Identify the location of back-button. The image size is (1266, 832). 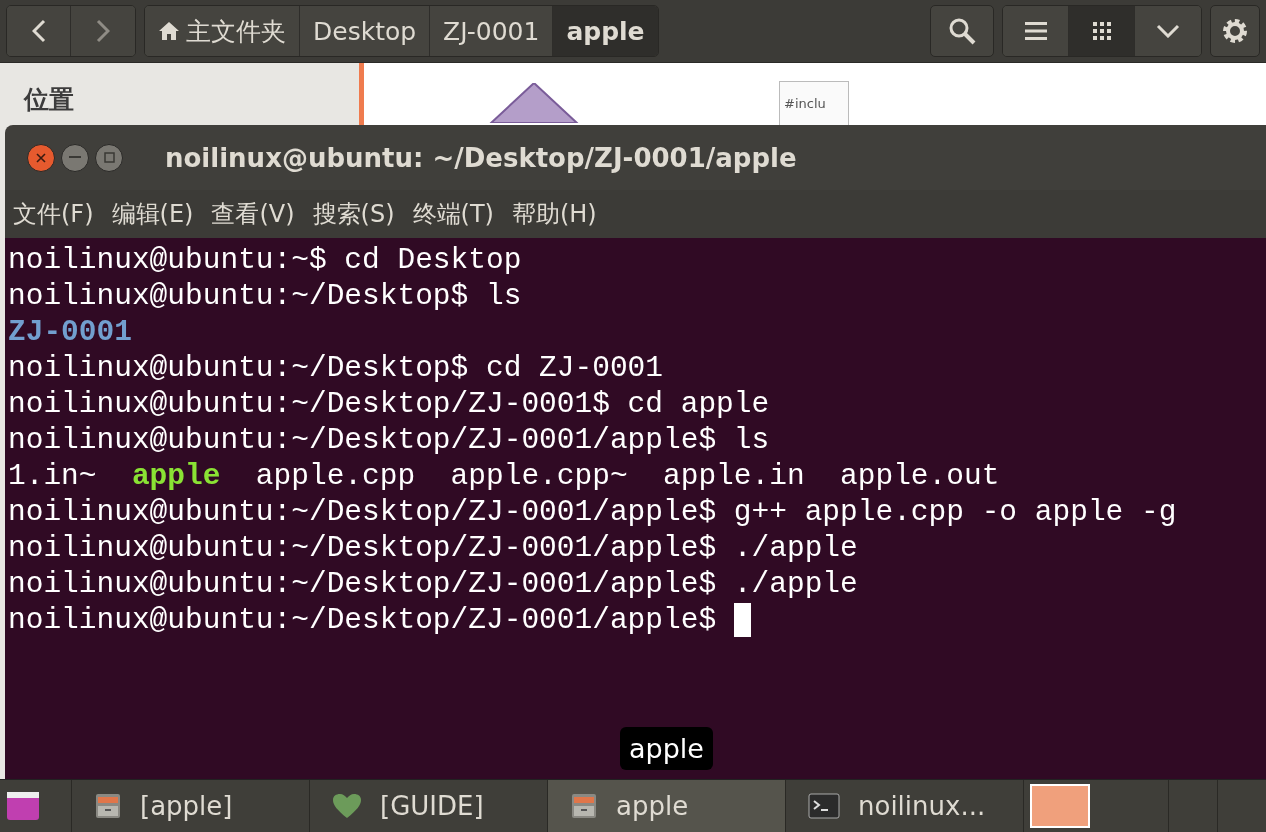
(39, 31).